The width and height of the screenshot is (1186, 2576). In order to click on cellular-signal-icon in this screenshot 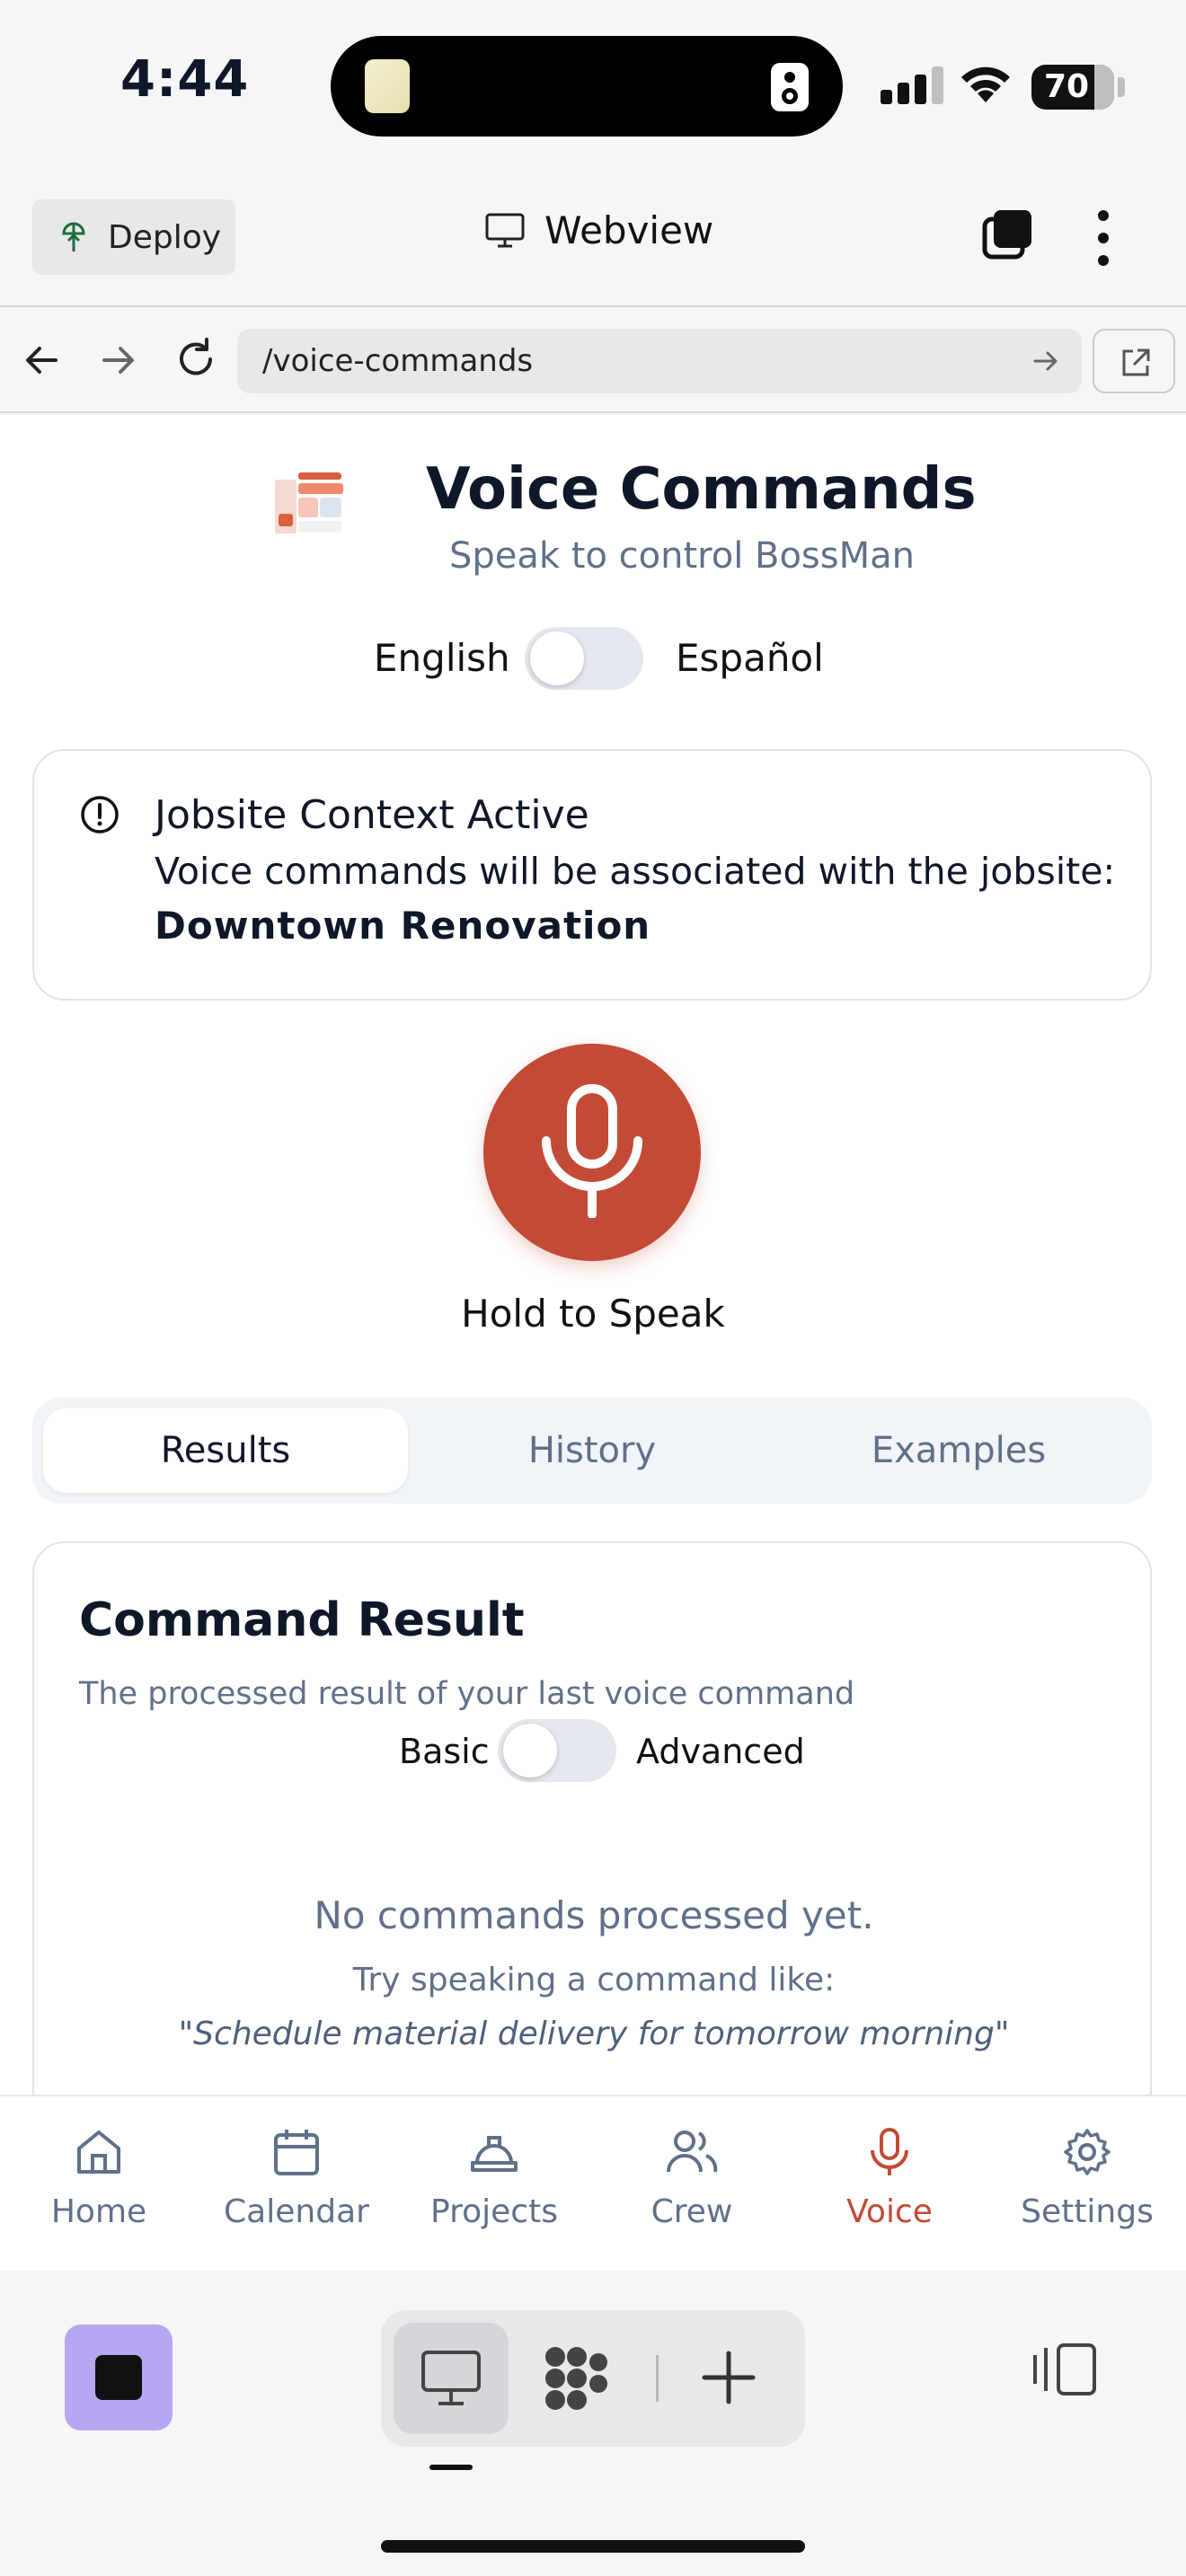, I will do `click(912, 84)`.